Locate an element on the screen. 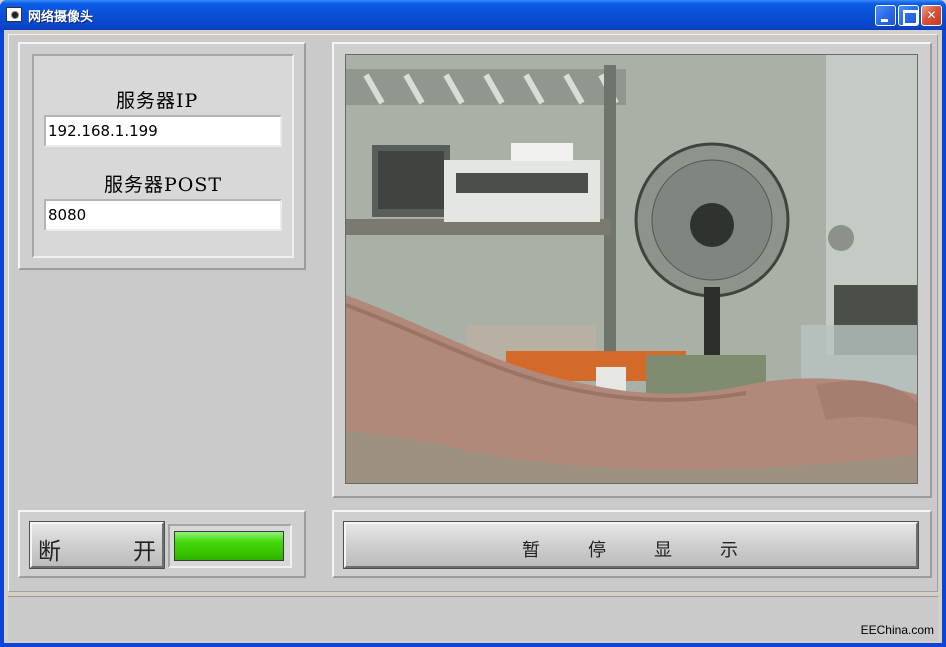 The height and width of the screenshot is (647, 946). pause-char-4: 示 is located at coordinates (729, 550).